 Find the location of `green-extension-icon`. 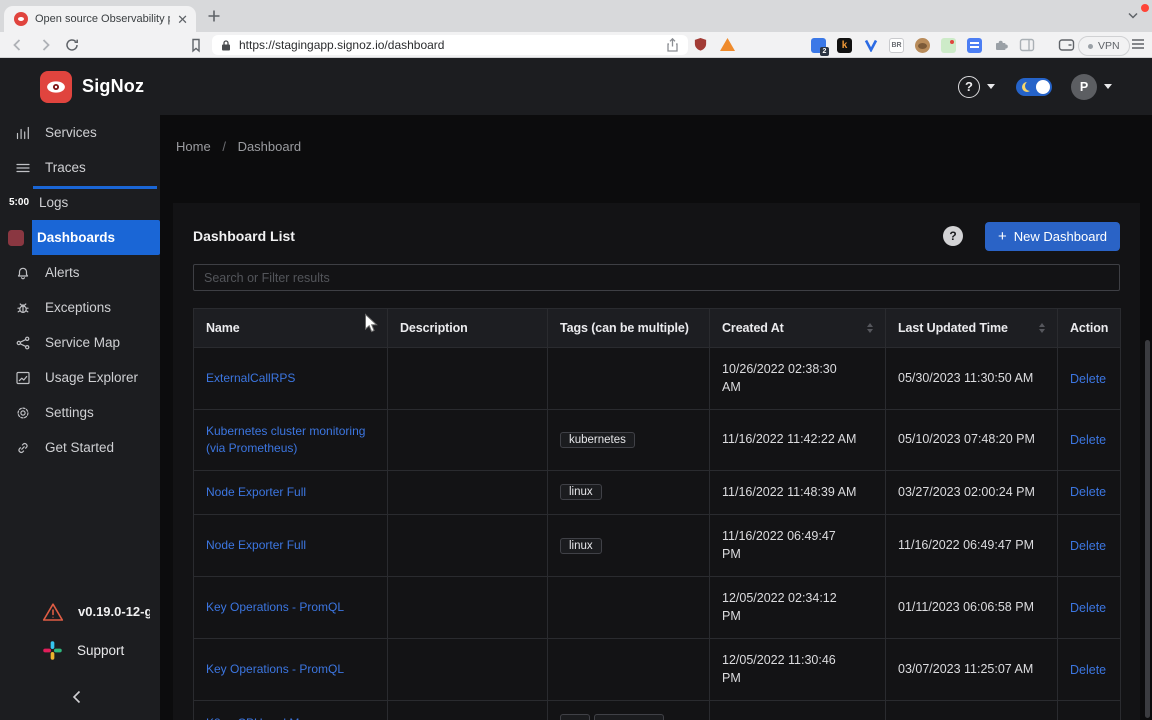

green-extension-icon is located at coordinates (948, 45).